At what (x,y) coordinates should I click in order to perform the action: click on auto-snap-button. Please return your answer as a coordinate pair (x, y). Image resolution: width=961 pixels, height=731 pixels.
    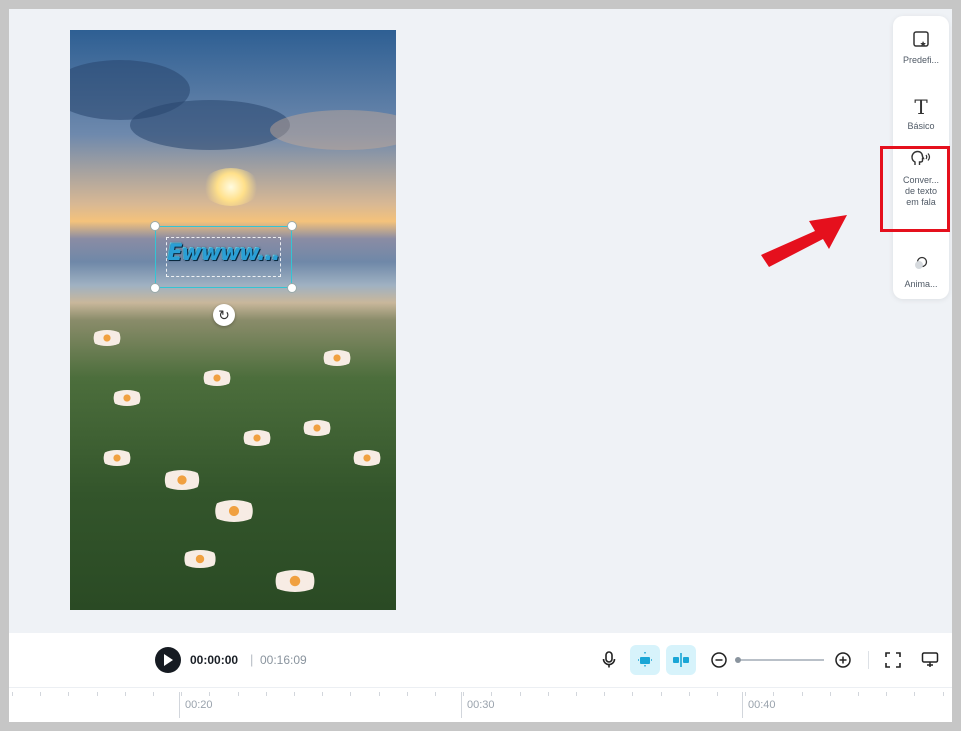
    Looking at the image, I should click on (645, 660).